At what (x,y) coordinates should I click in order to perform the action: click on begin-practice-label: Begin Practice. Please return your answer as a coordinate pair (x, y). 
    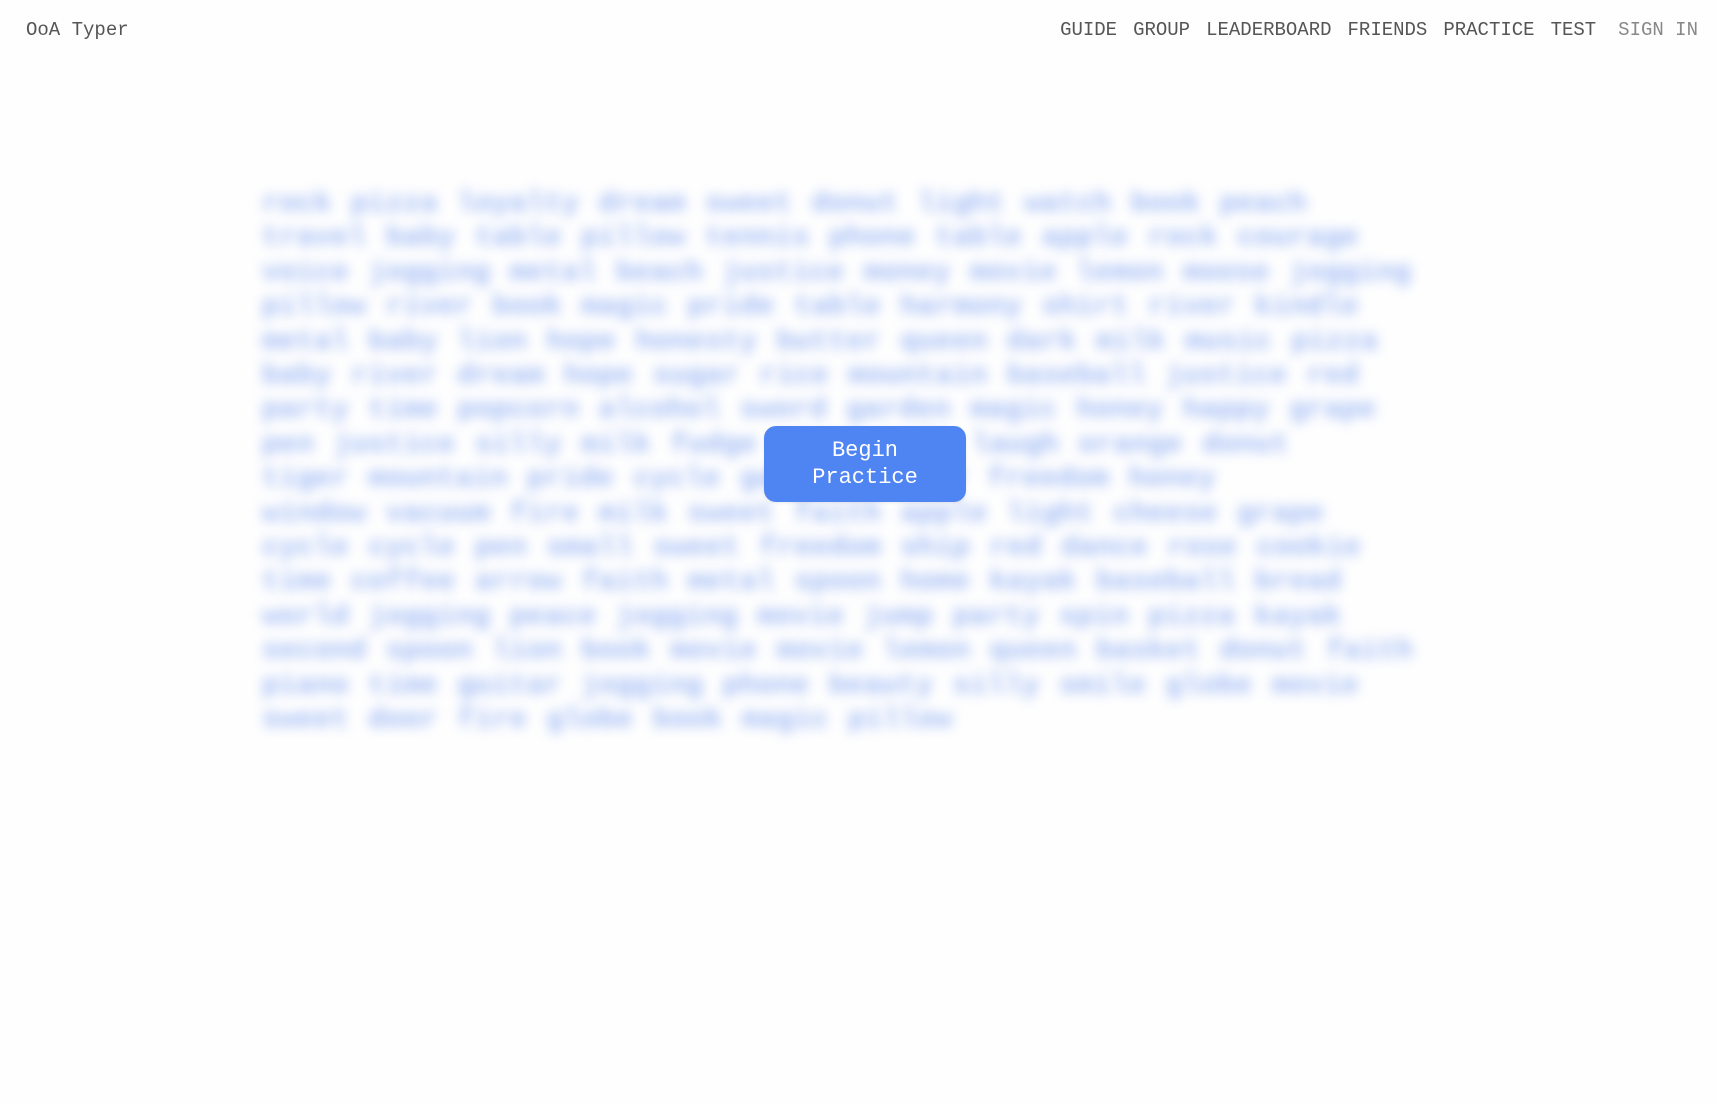
    Looking at the image, I should click on (865, 464).